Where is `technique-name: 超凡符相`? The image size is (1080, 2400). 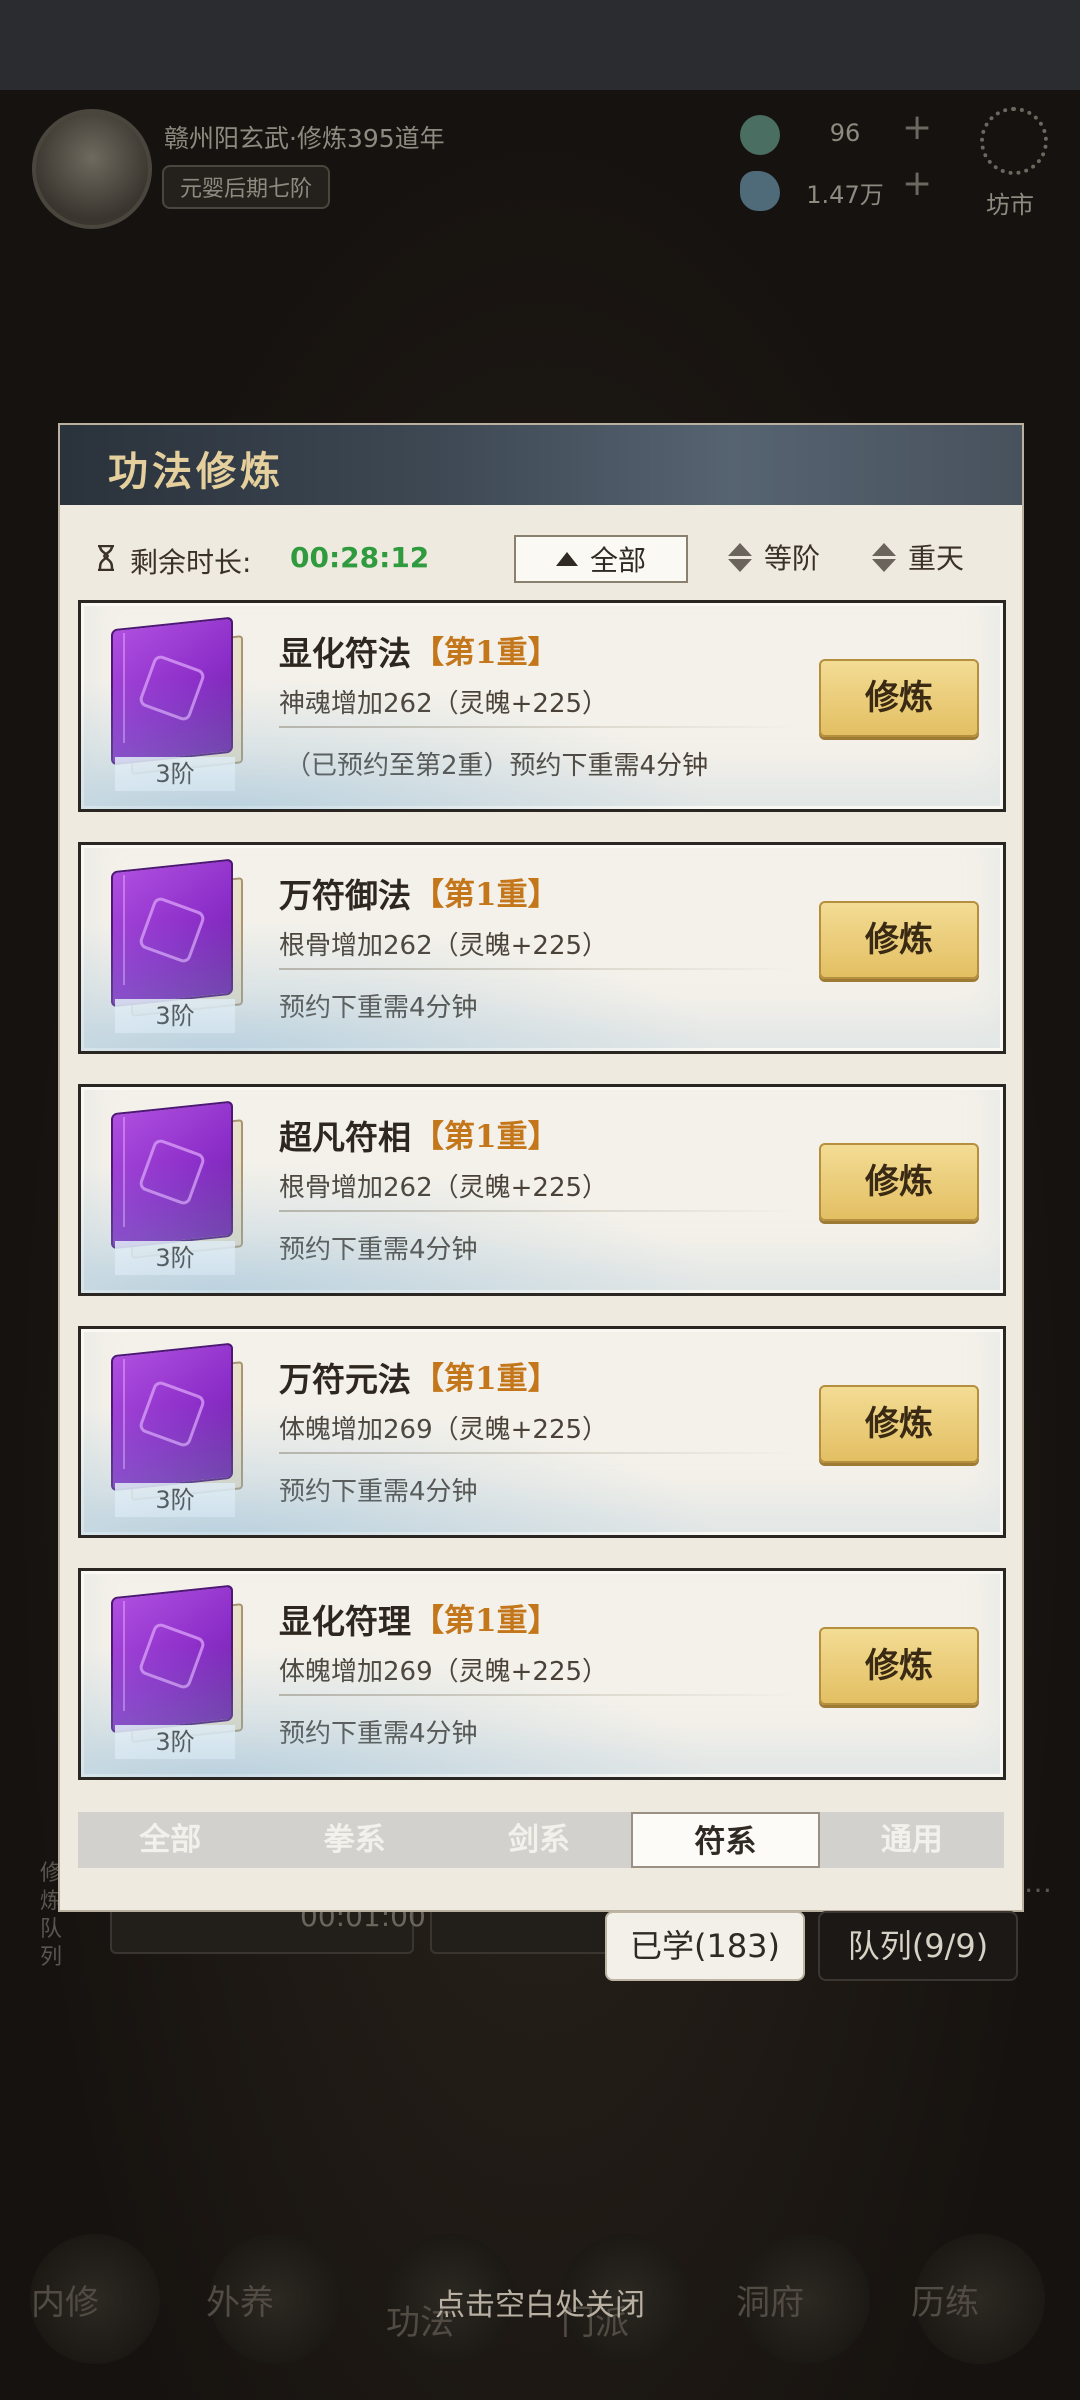 technique-name: 超凡符相 is located at coordinates (345, 1137).